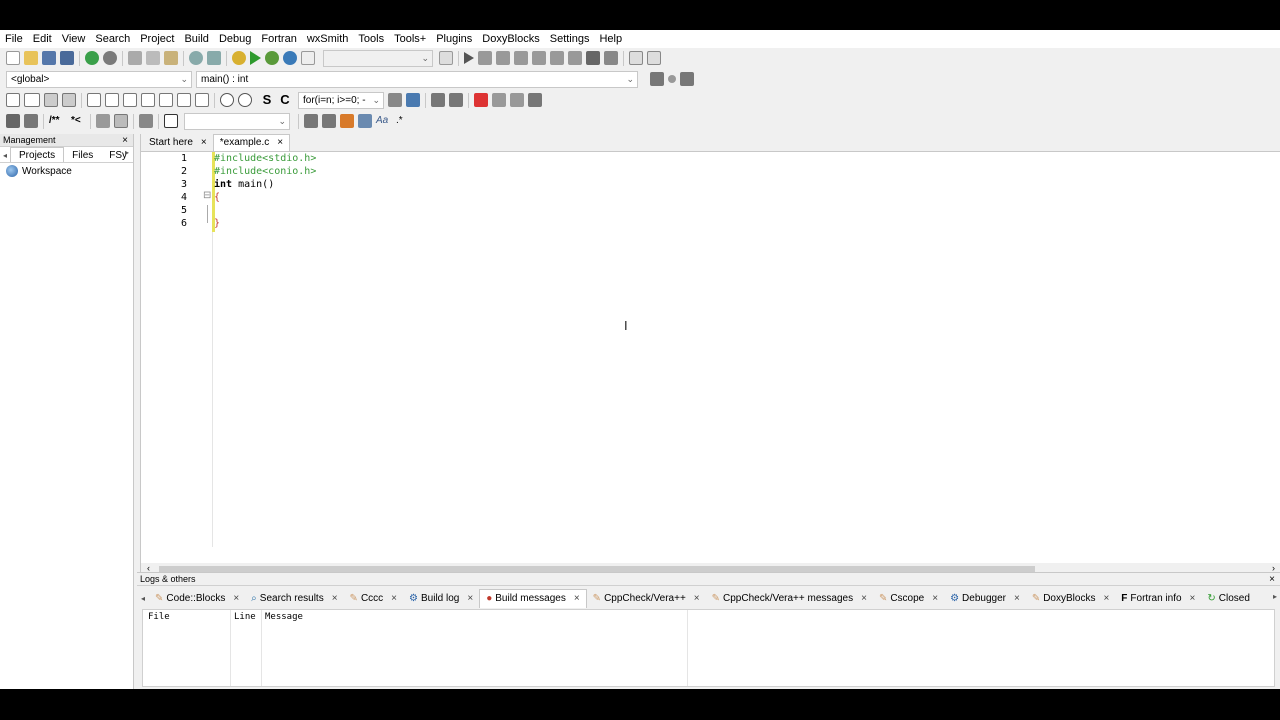 This screenshot has width=1280, height=720. I want to click on thread-search-combo: ⌄, so click(237, 121).